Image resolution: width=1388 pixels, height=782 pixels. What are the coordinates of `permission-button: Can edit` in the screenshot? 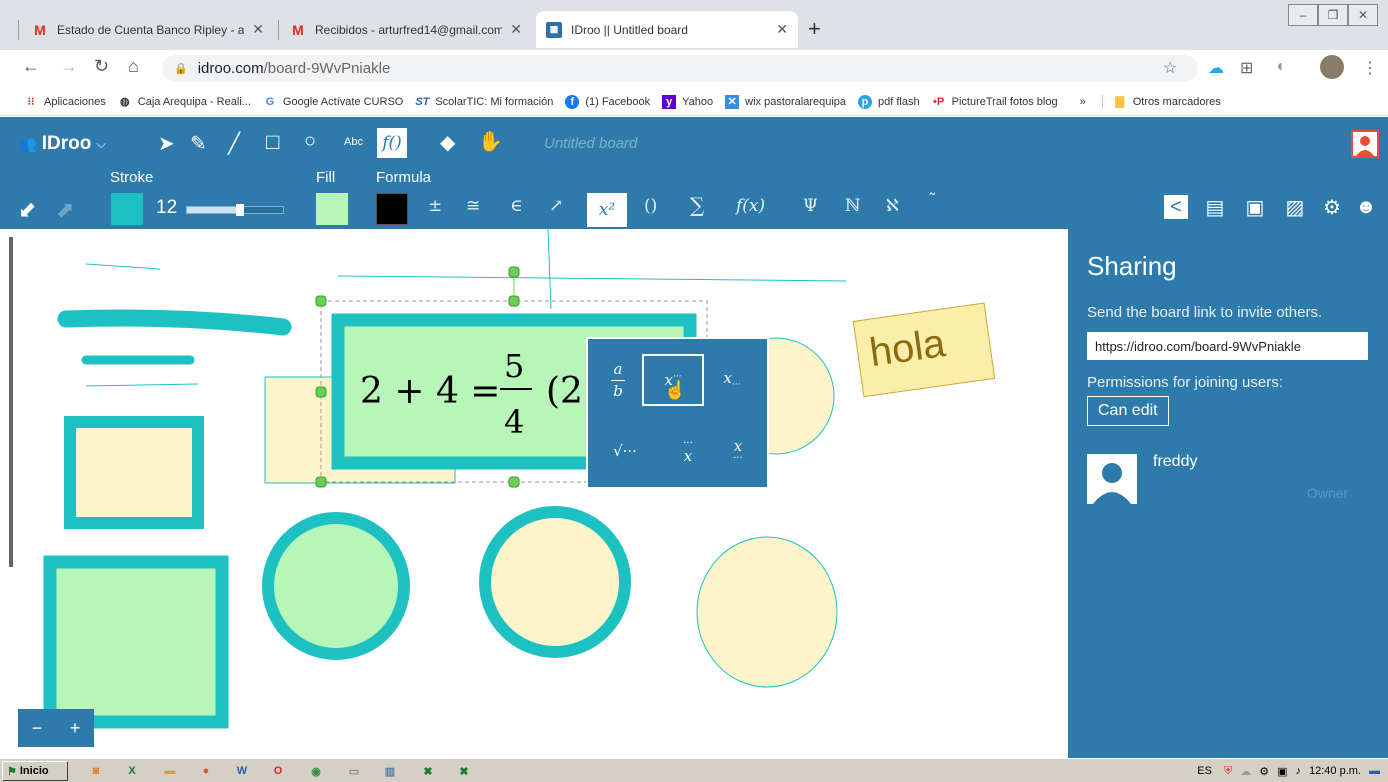 It's located at (1128, 411).